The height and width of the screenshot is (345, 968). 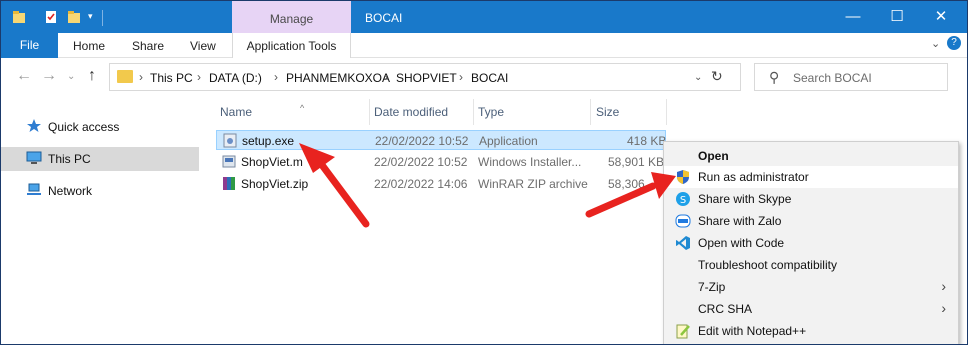 I want to click on svg-text: S, so click(x=683, y=200).